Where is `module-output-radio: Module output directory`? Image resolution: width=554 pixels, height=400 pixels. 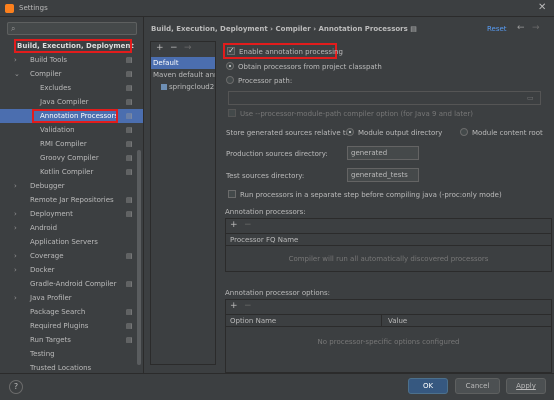
module-output-radio: Module output directory is located at coordinates (394, 133).